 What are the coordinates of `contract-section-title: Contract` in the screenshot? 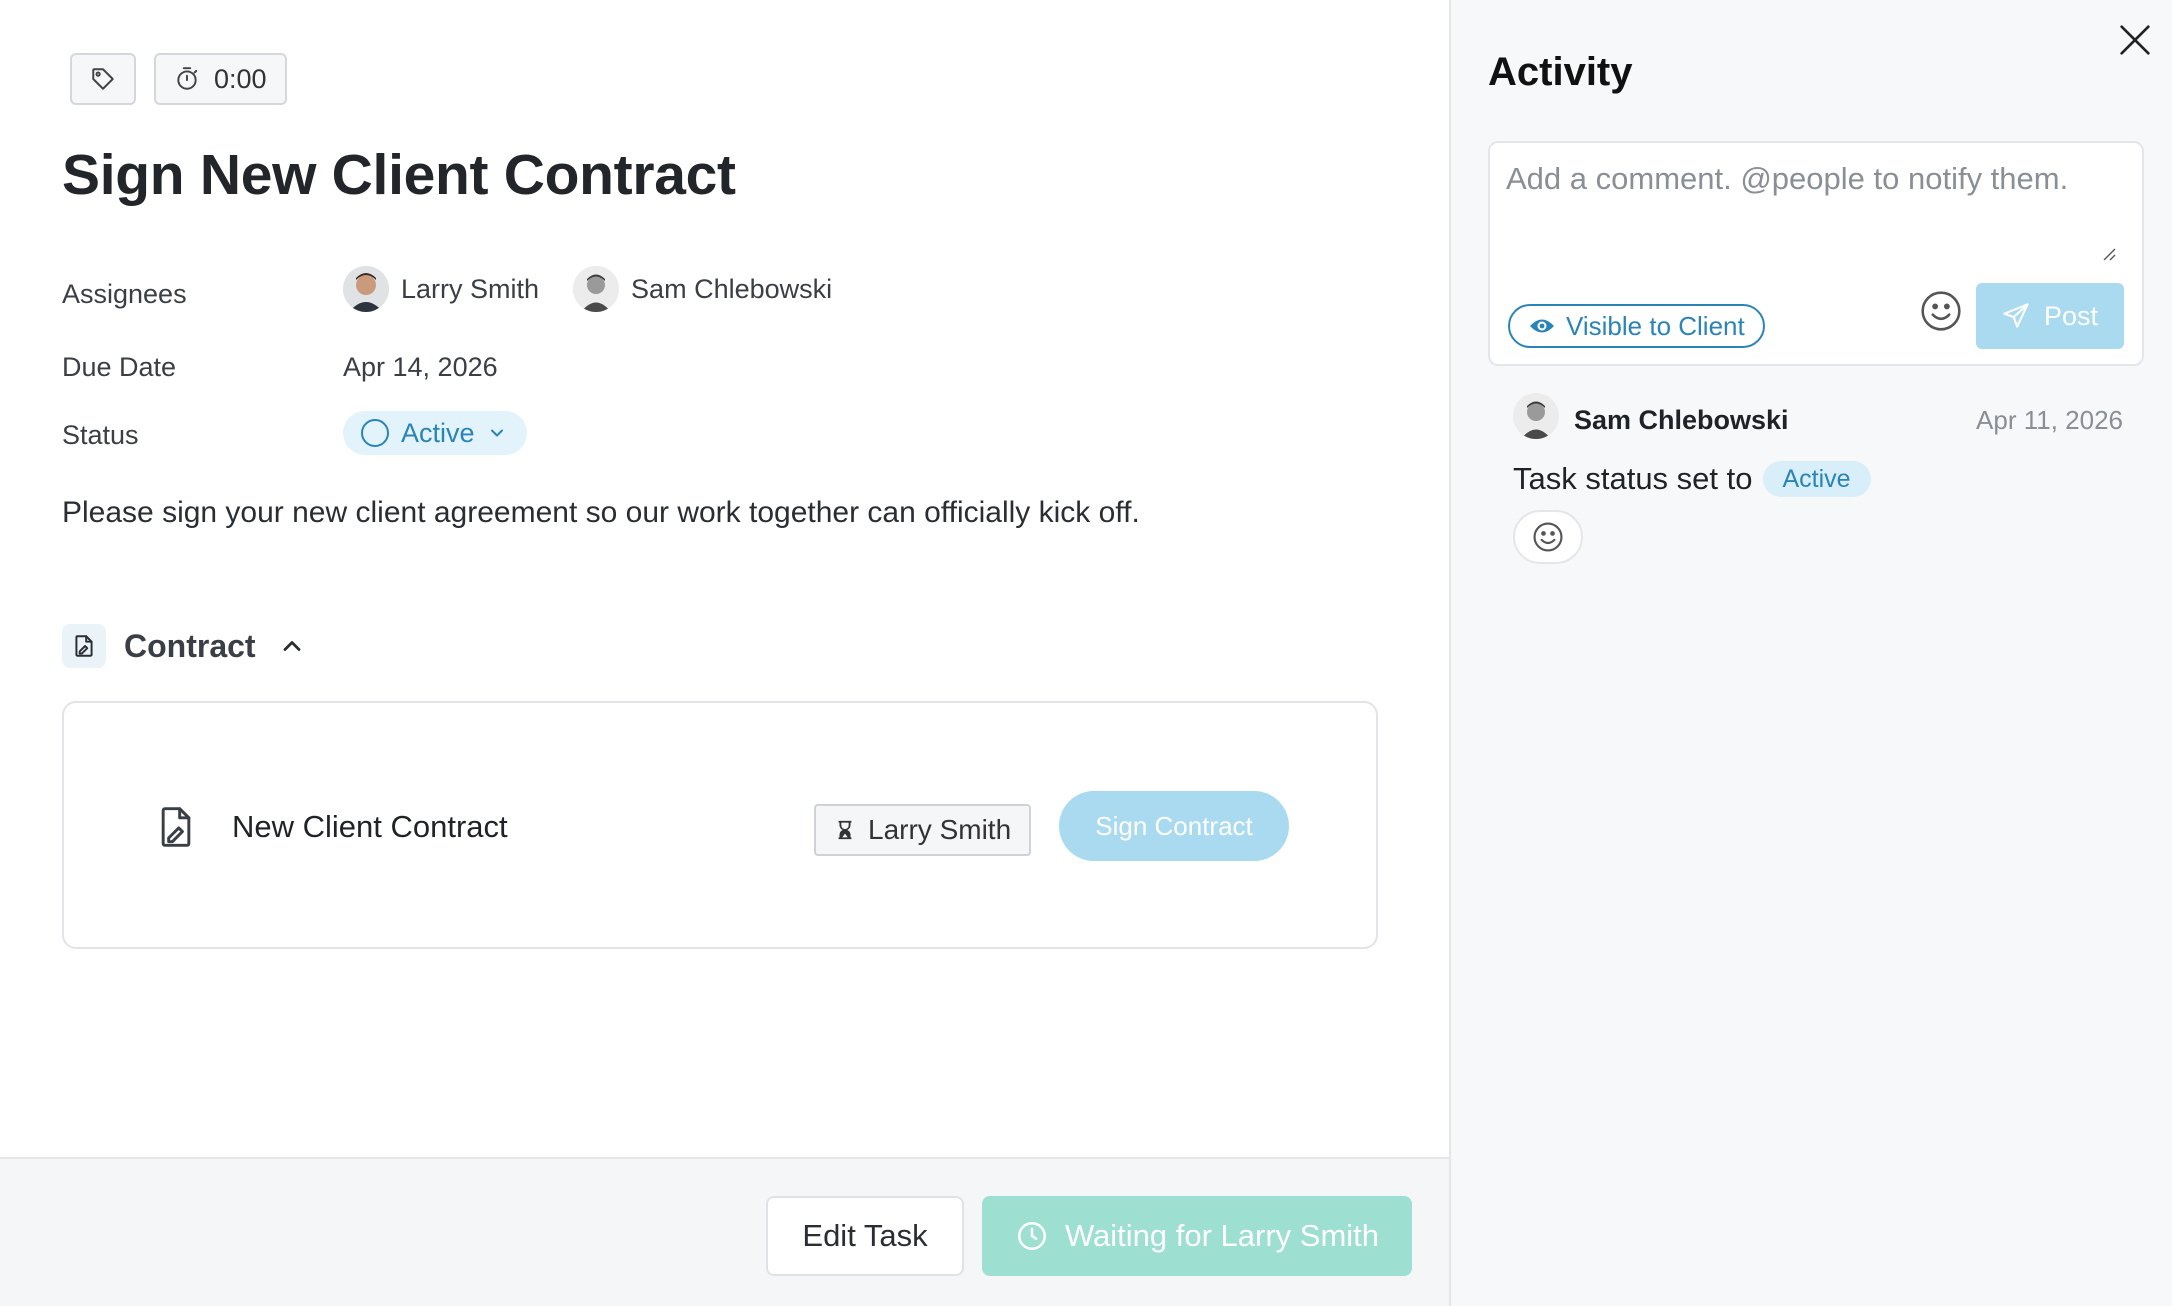 It's located at (190, 645).